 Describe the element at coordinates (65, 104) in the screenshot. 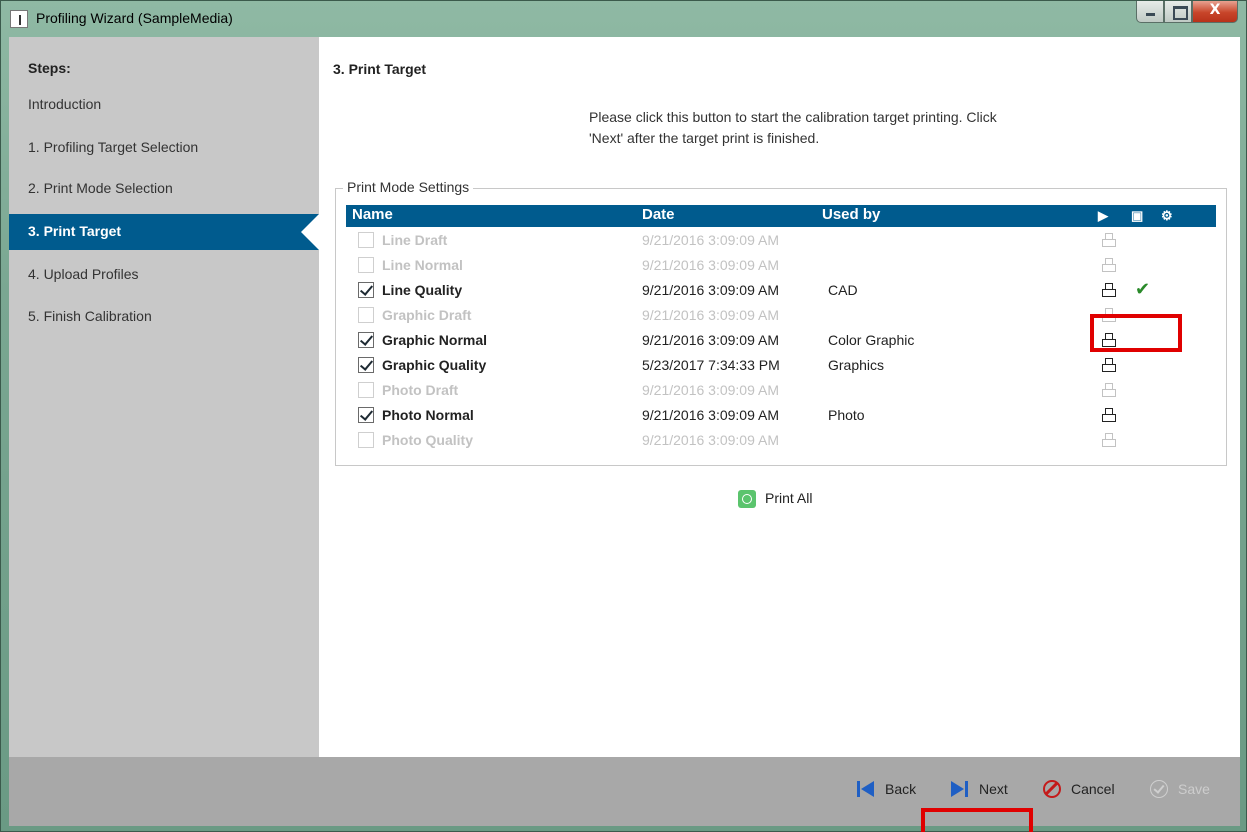

I see `step-label: Introduction` at that location.